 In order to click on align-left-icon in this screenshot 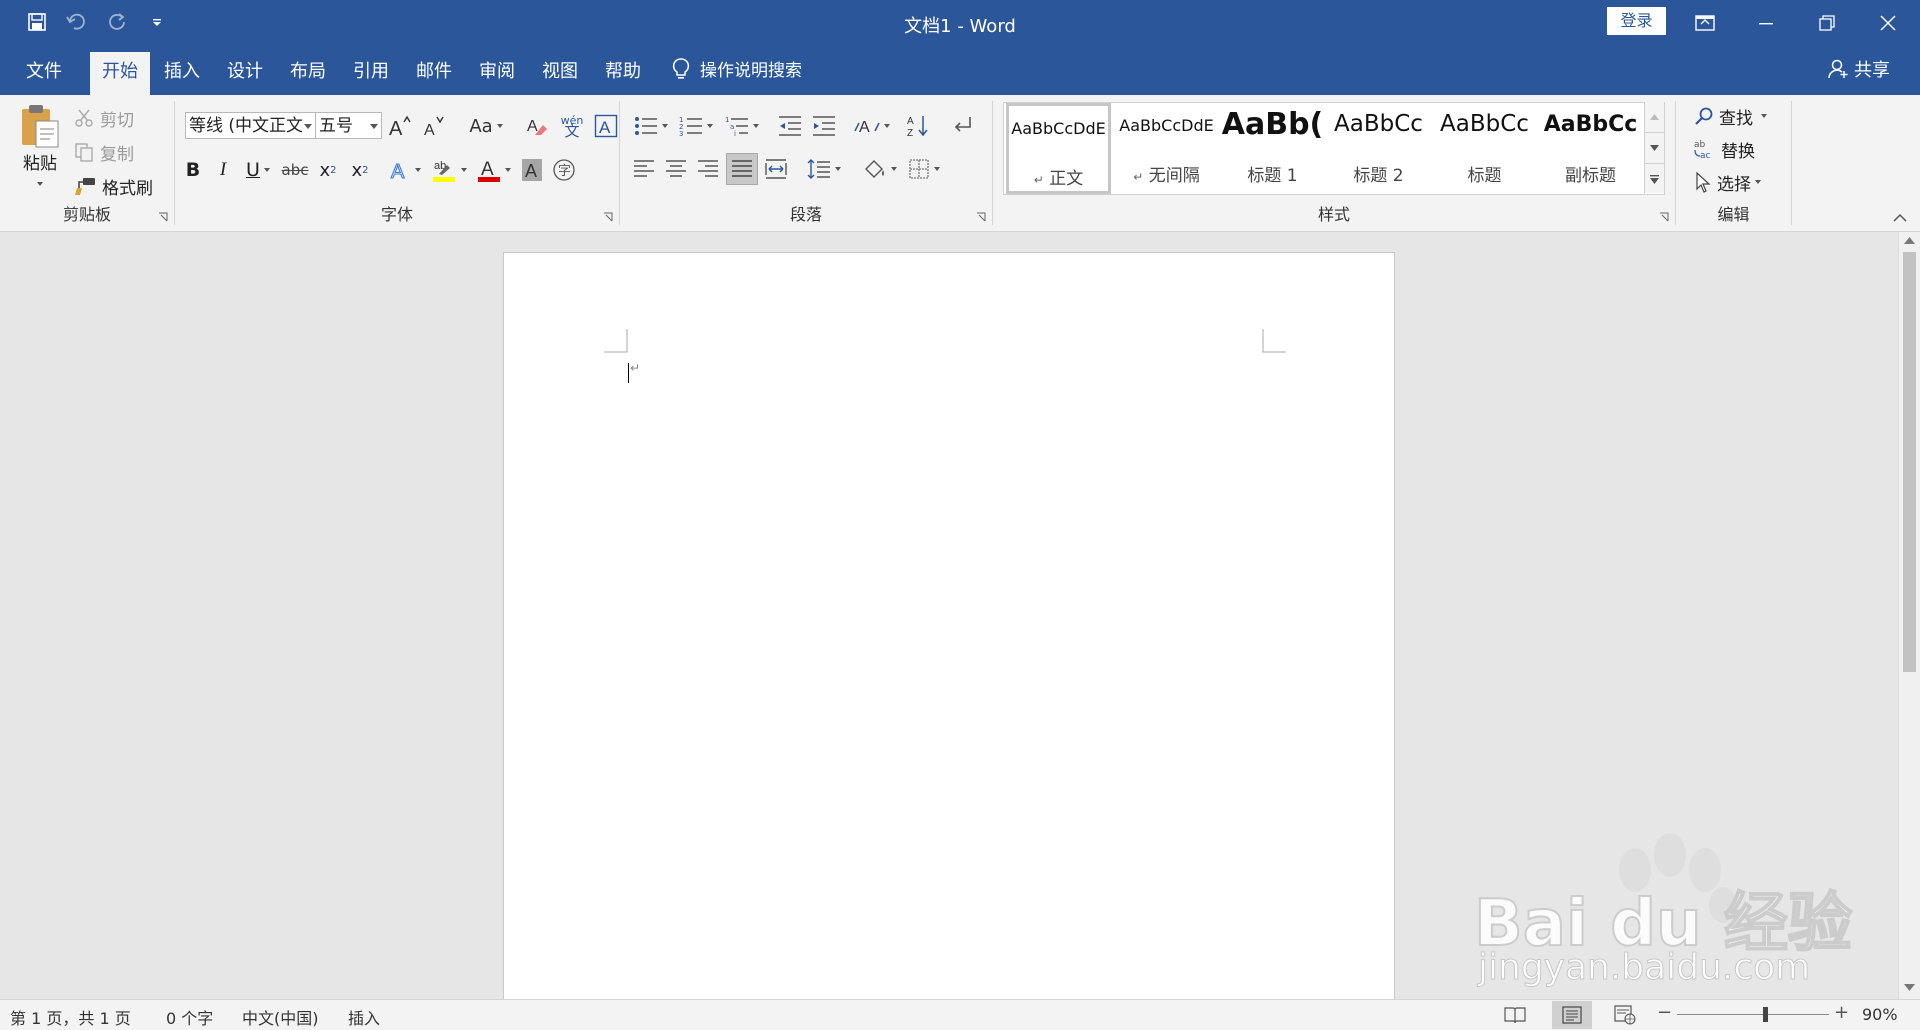, I will do `click(644, 169)`.